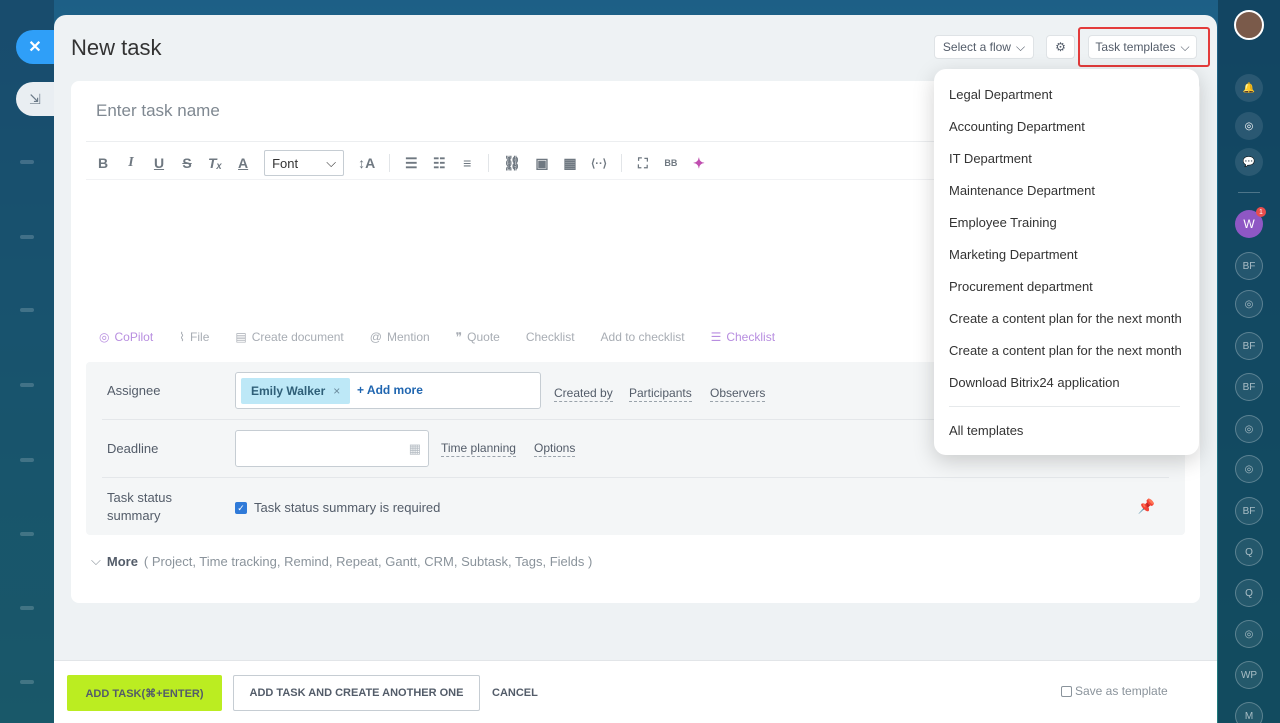 This screenshot has height=723, width=1280. I want to click on checklist-label: Checklist, so click(550, 337).